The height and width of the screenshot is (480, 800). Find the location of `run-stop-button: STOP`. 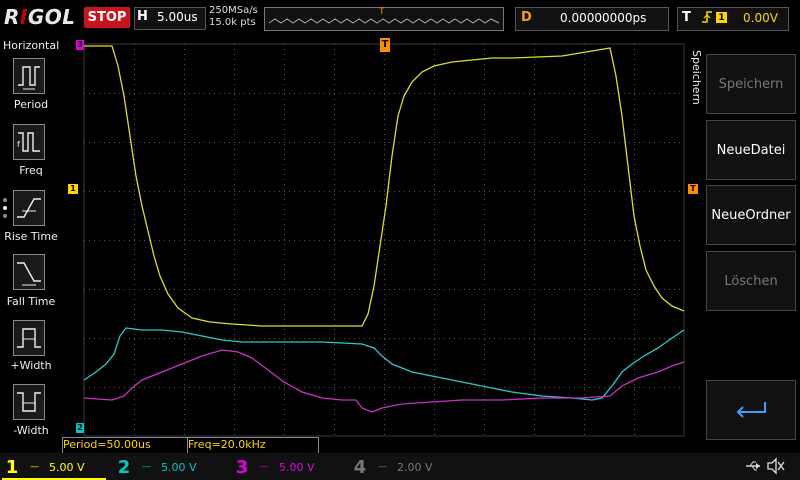

run-stop-button: STOP is located at coordinates (107, 17).